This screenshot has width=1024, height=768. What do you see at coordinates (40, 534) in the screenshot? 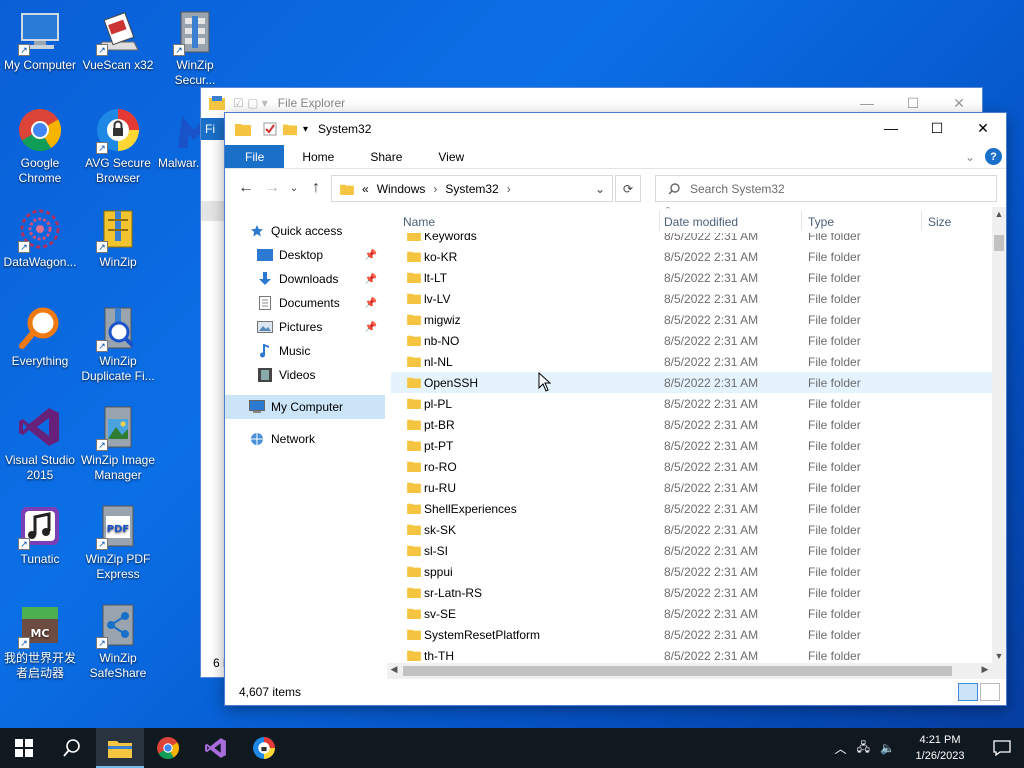
I see `desktop-icon-tunatic: ↗ Tunatic` at bounding box center [40, 534].